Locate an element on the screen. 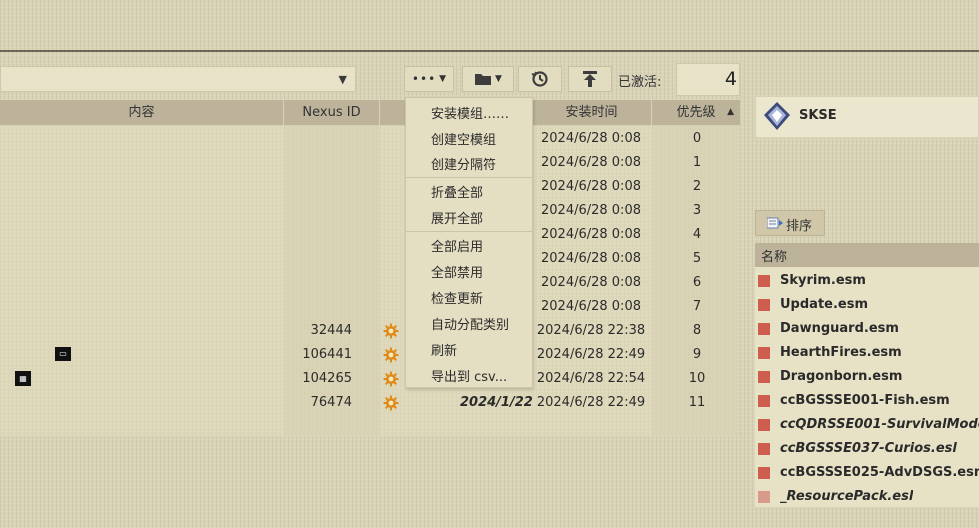 The width and height of the screenshot is (979, 528). install-time-cell: 2024/6/28 22:54 is located at coordinates (591, 378).